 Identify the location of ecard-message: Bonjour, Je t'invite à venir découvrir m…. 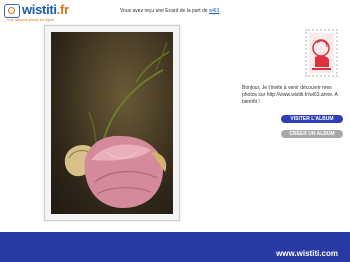
(290, 95).